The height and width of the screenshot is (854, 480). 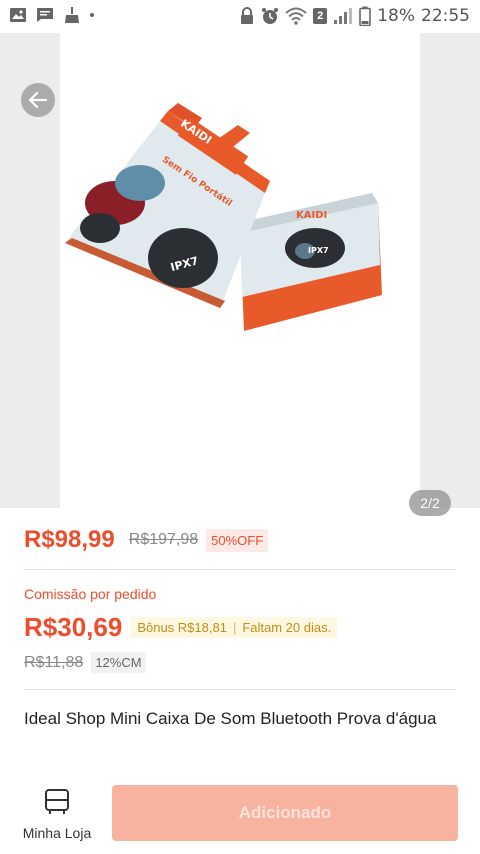 I want to click on store-icon, so click(x=57, y=801).